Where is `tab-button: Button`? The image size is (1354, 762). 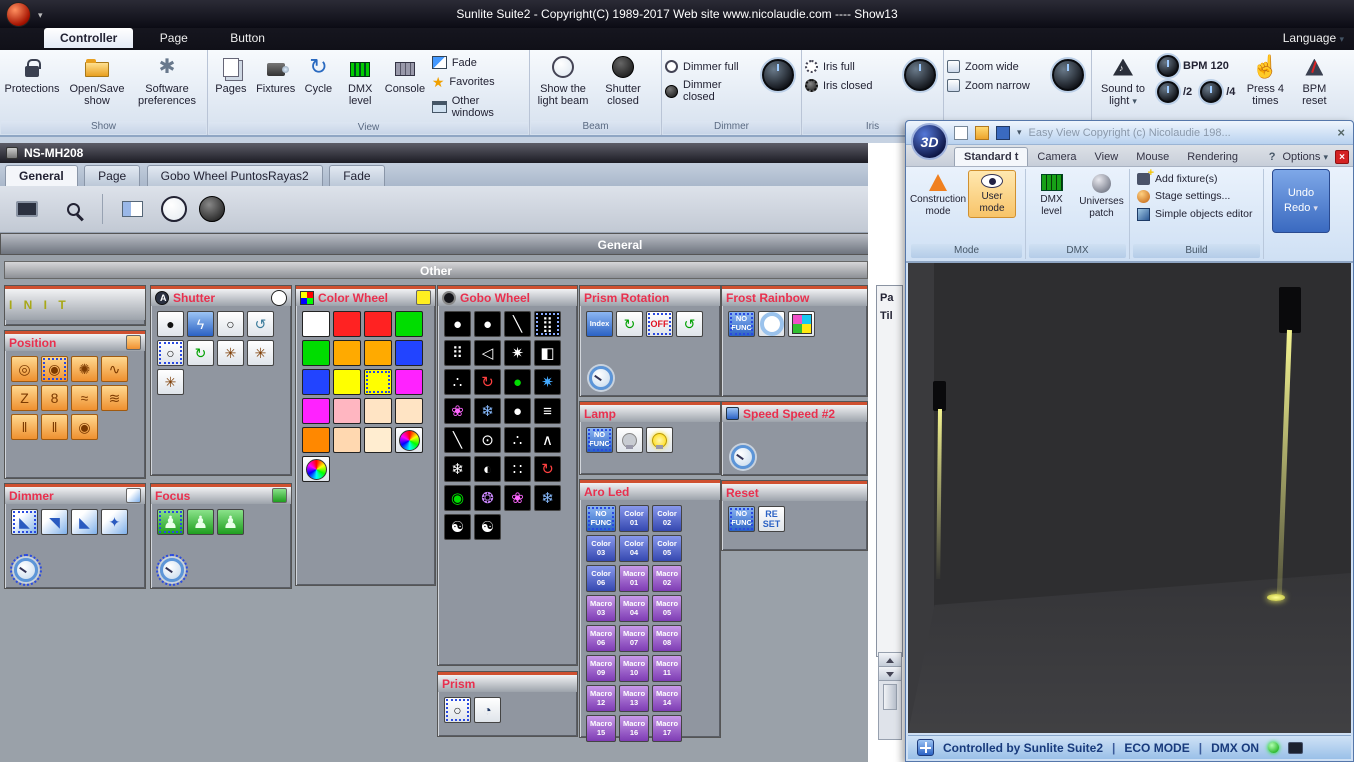
tab-button: Button is located at coordinates (247, 38).